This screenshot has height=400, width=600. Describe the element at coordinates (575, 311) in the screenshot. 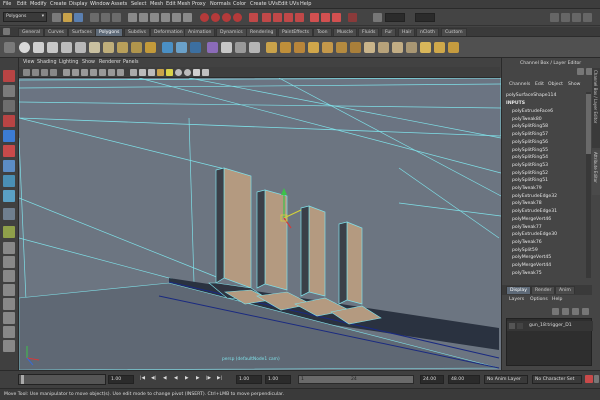

I see `move-layer-up-icon` at that location.